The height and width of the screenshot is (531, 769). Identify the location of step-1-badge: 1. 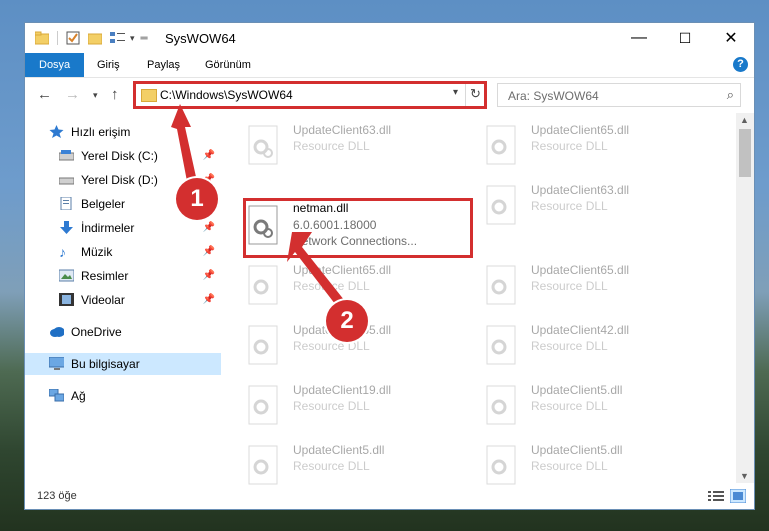
(197, 199).